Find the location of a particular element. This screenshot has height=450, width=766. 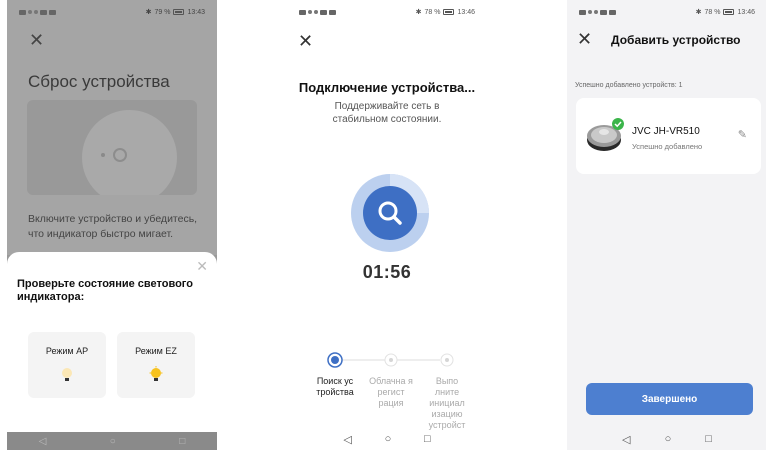

status-bar: ✱ 79 % 13:43 is located at coordinates (112, 12).